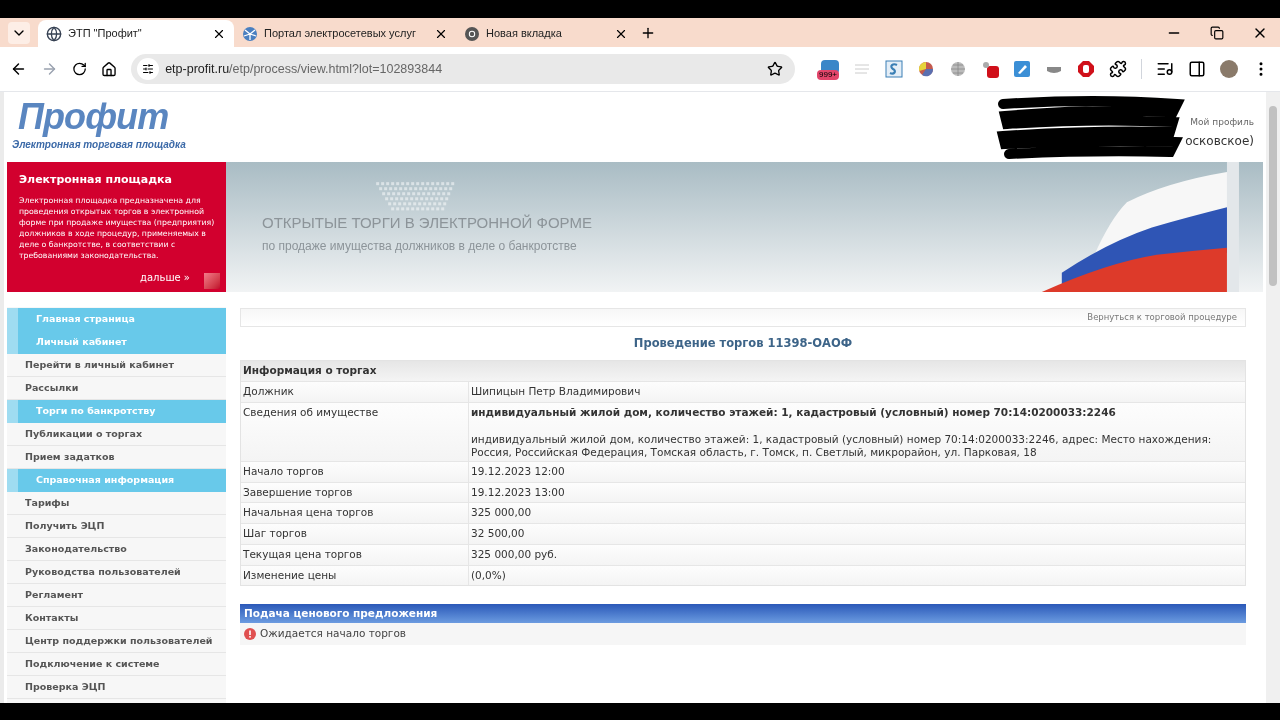  I want to click on logo-subtitle: Электронная торговая площадка, so click(99, 145).